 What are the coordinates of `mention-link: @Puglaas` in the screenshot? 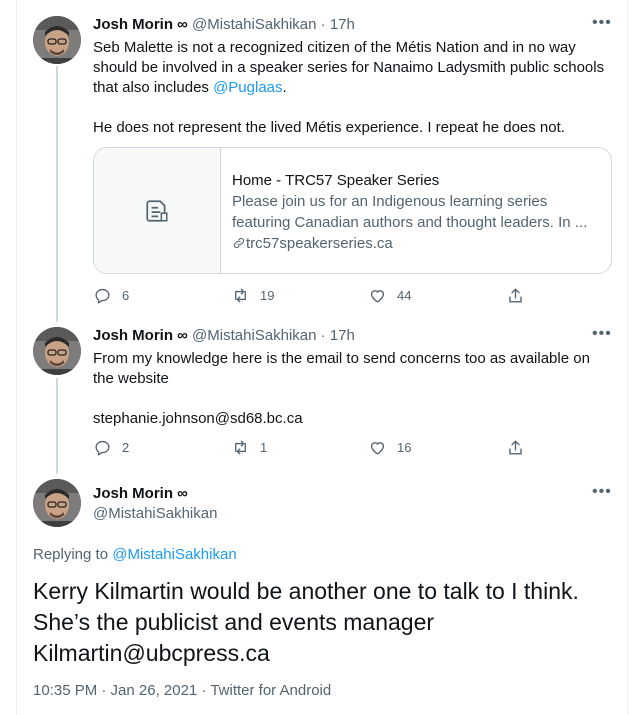 It's located at (247, 87).